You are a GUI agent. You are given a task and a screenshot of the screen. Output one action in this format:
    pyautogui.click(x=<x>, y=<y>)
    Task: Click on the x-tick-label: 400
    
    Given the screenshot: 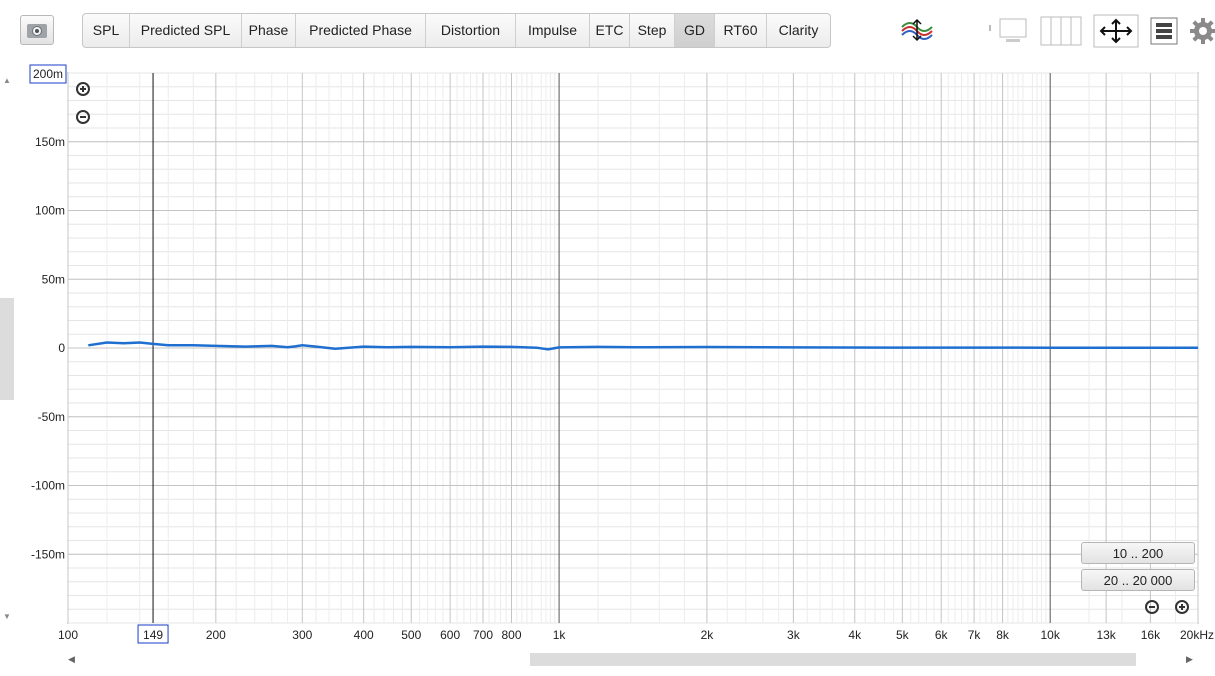 What is the action you would take?
    pyautogui.click(x=364, y=635)
    